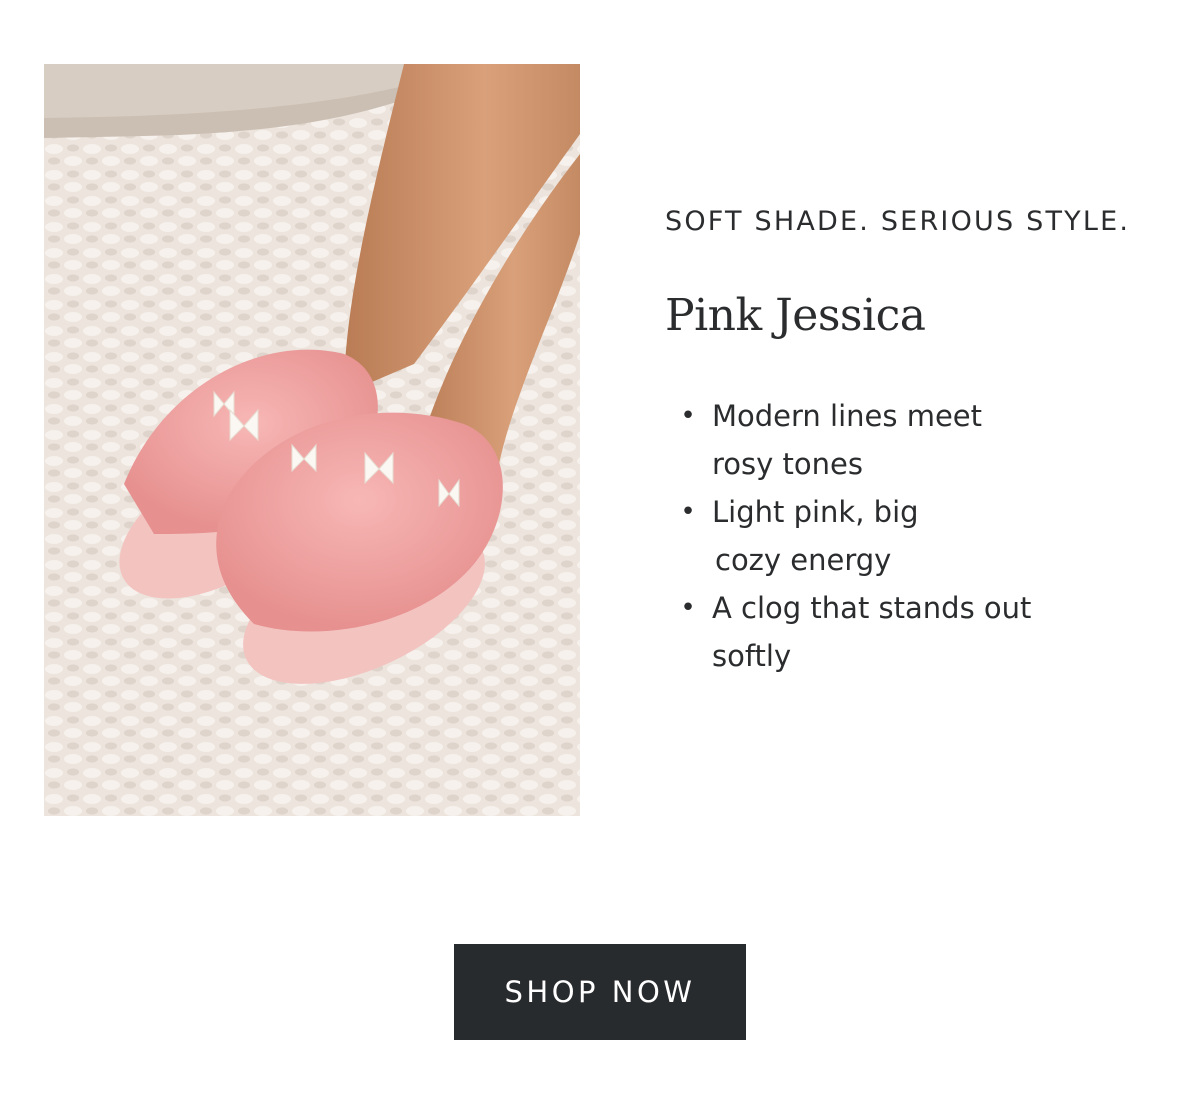 Image resolution: width=1200 pixels, height=1104 pixels. Describe the element at coordinates (787, 464) in the screenshot. I see `feature-text: rosy tones` at that location.